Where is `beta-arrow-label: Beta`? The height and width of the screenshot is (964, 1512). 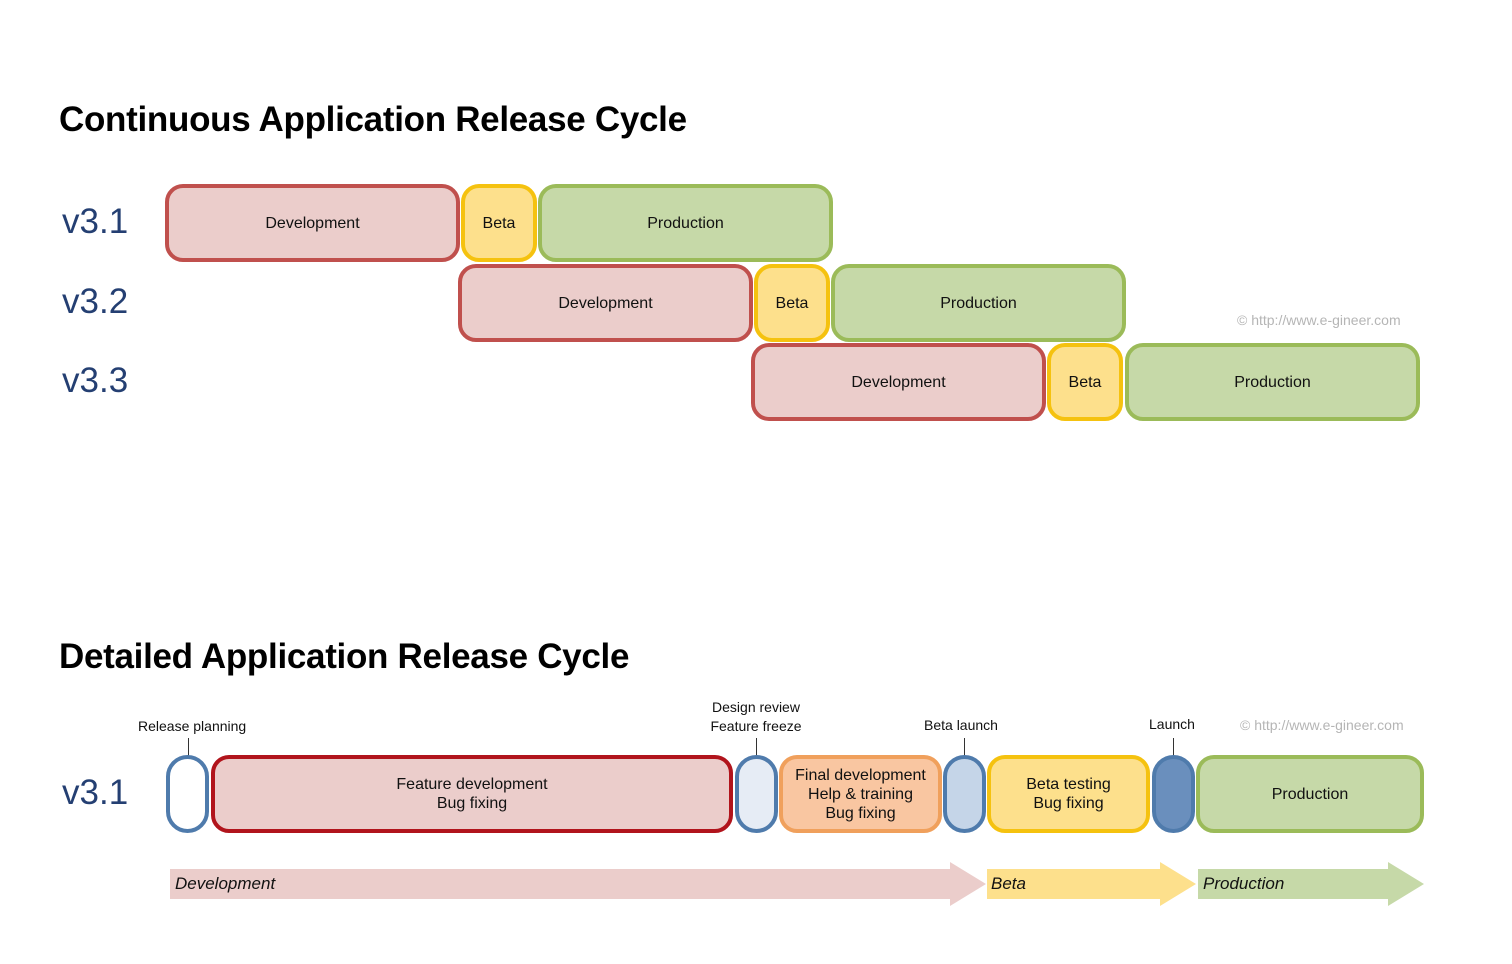
beta-arrow-label: Beta is located at coordinates (1008, 883).